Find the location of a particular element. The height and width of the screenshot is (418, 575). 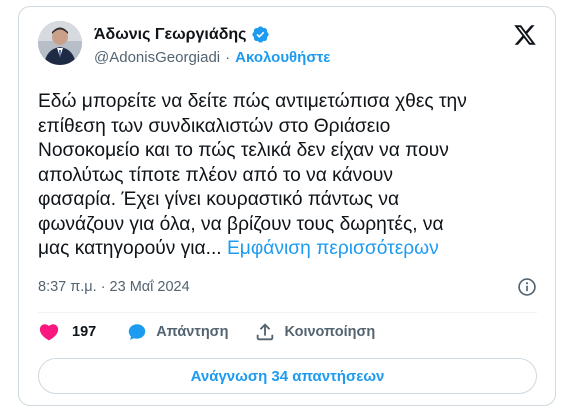

like-button: 197 is located at coordinates (67, 332).